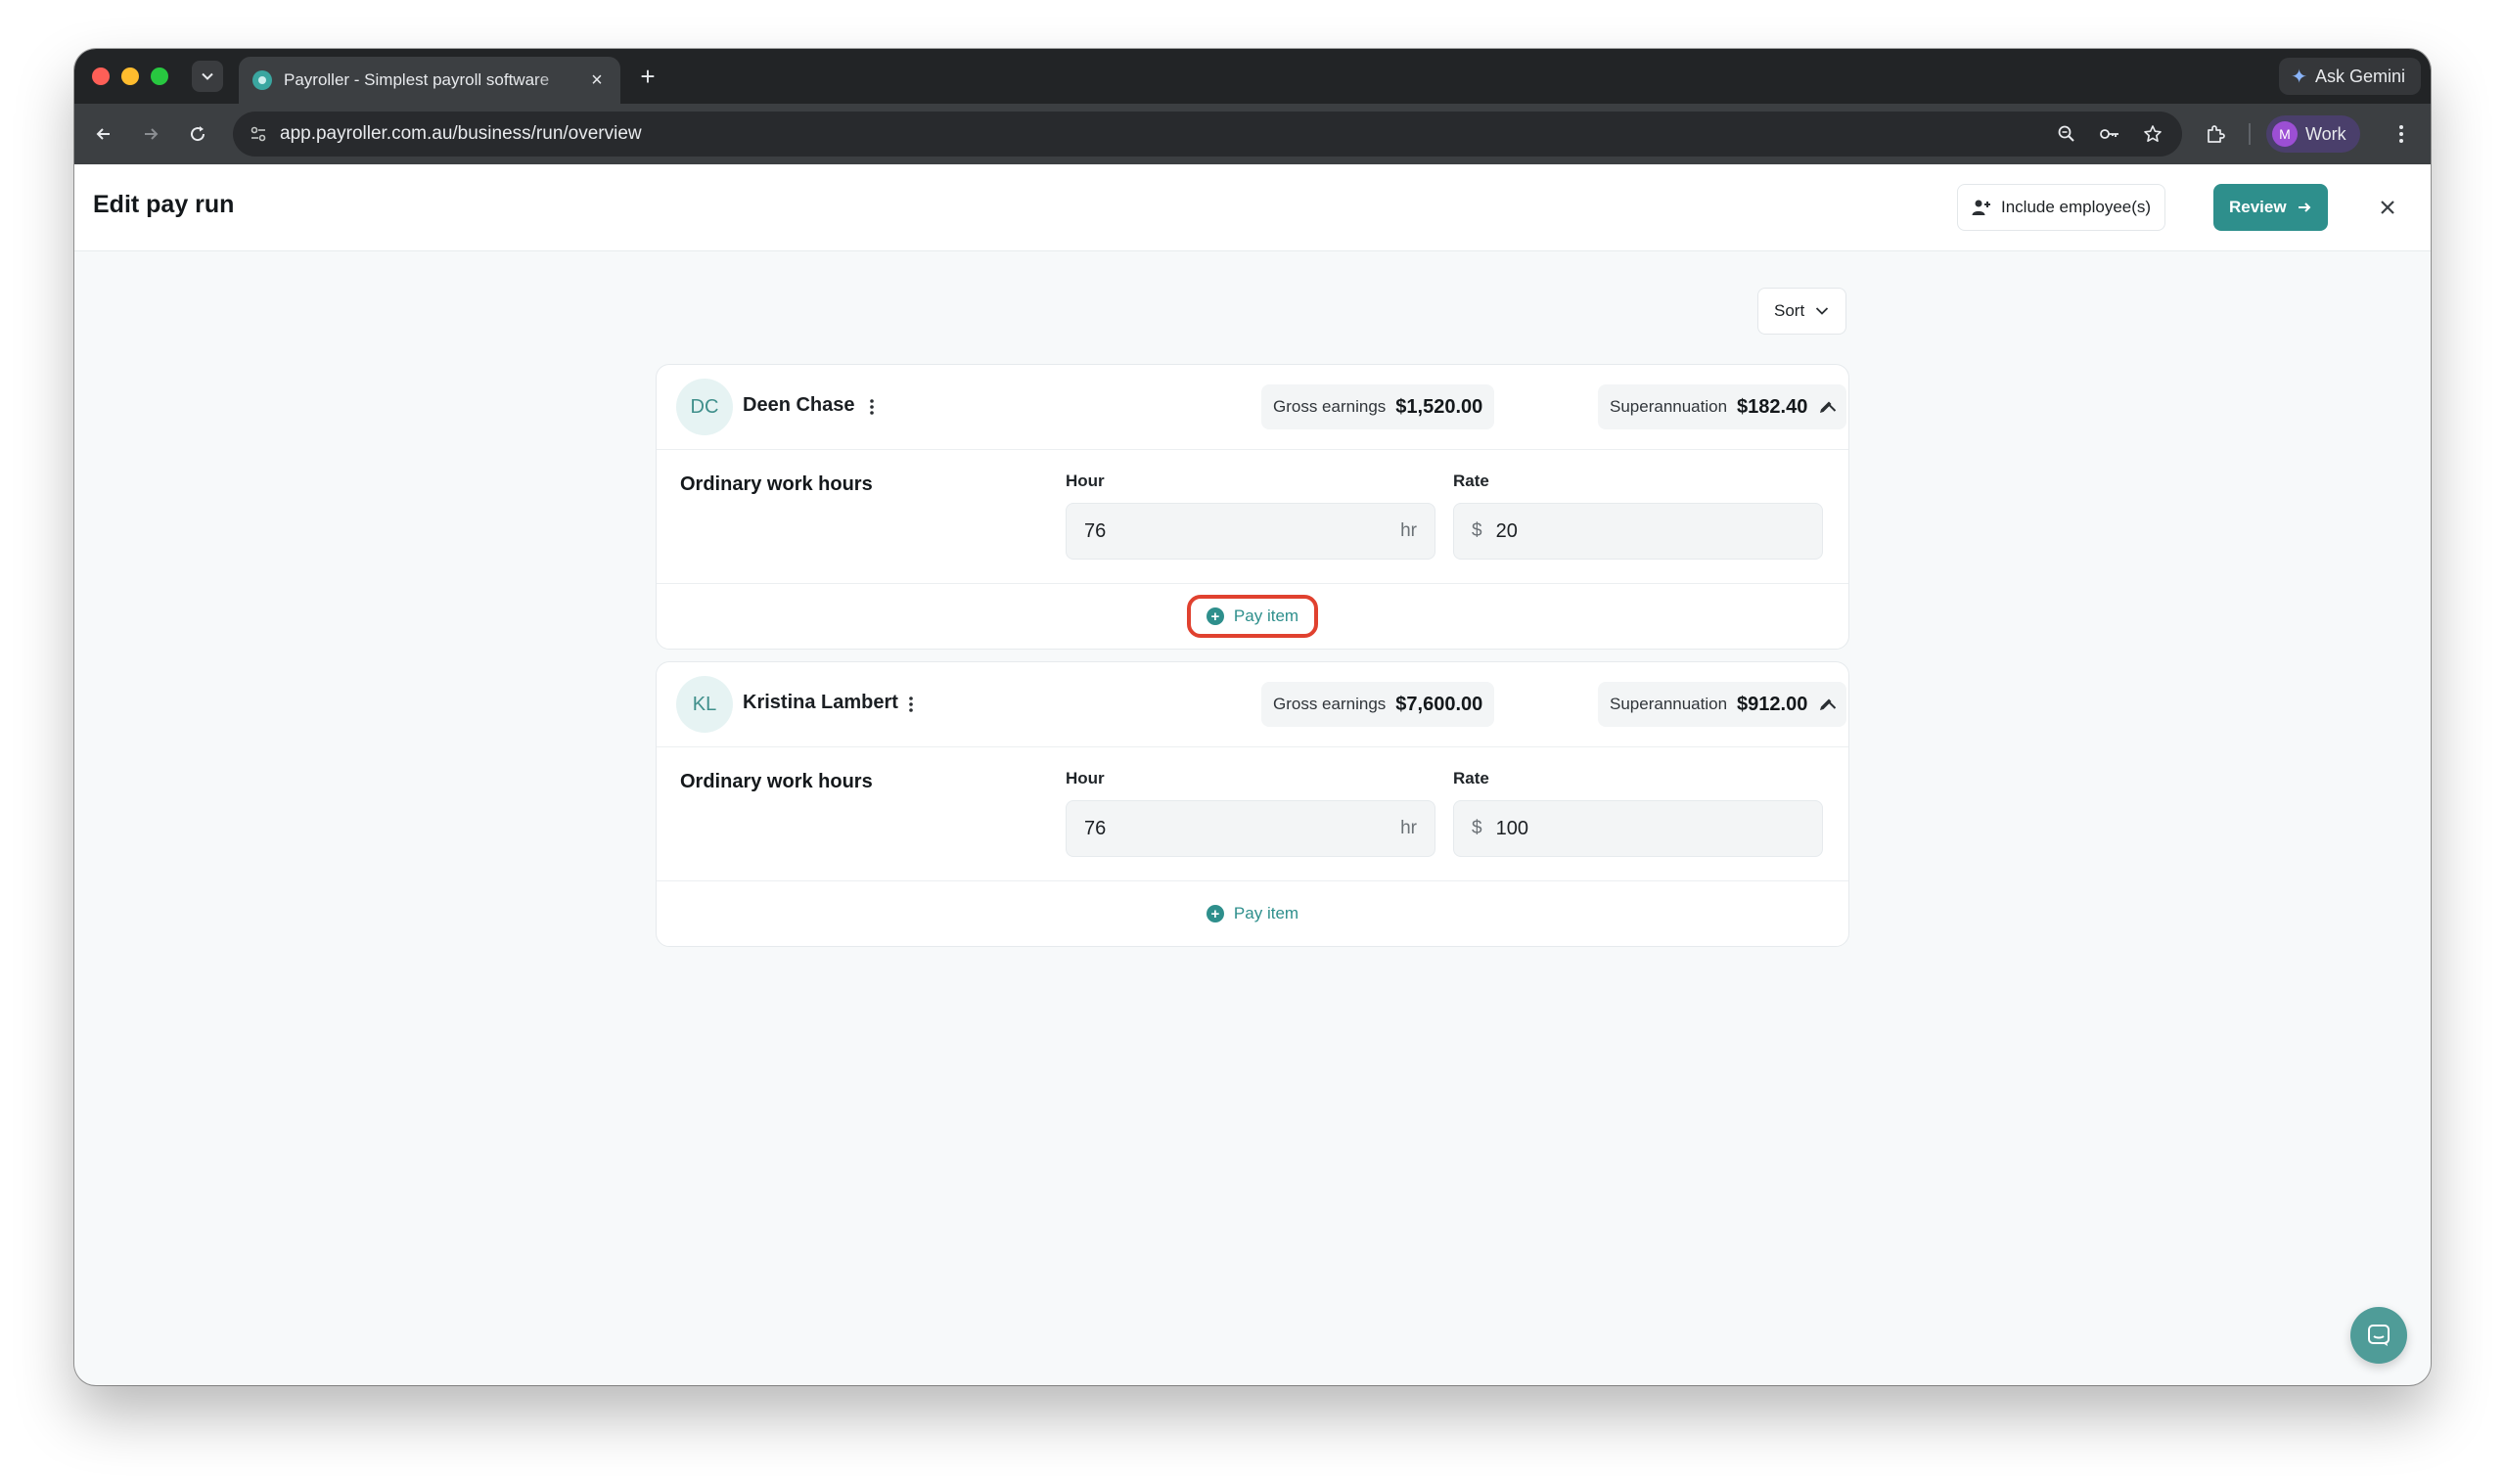 This screenshot has height=1484, width=2505. I want to click on tab-title: Payroller - Simplest payroll software, so click(417, 79).